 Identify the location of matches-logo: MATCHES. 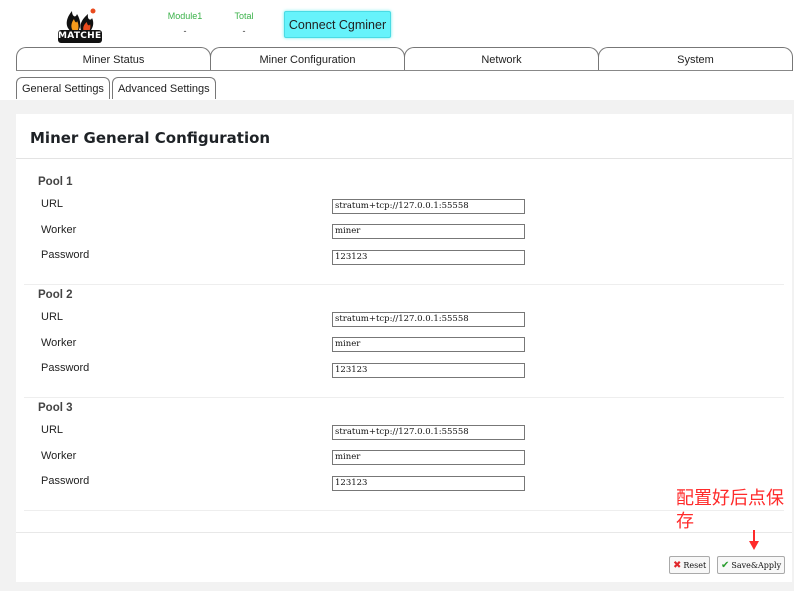
(83, 25).